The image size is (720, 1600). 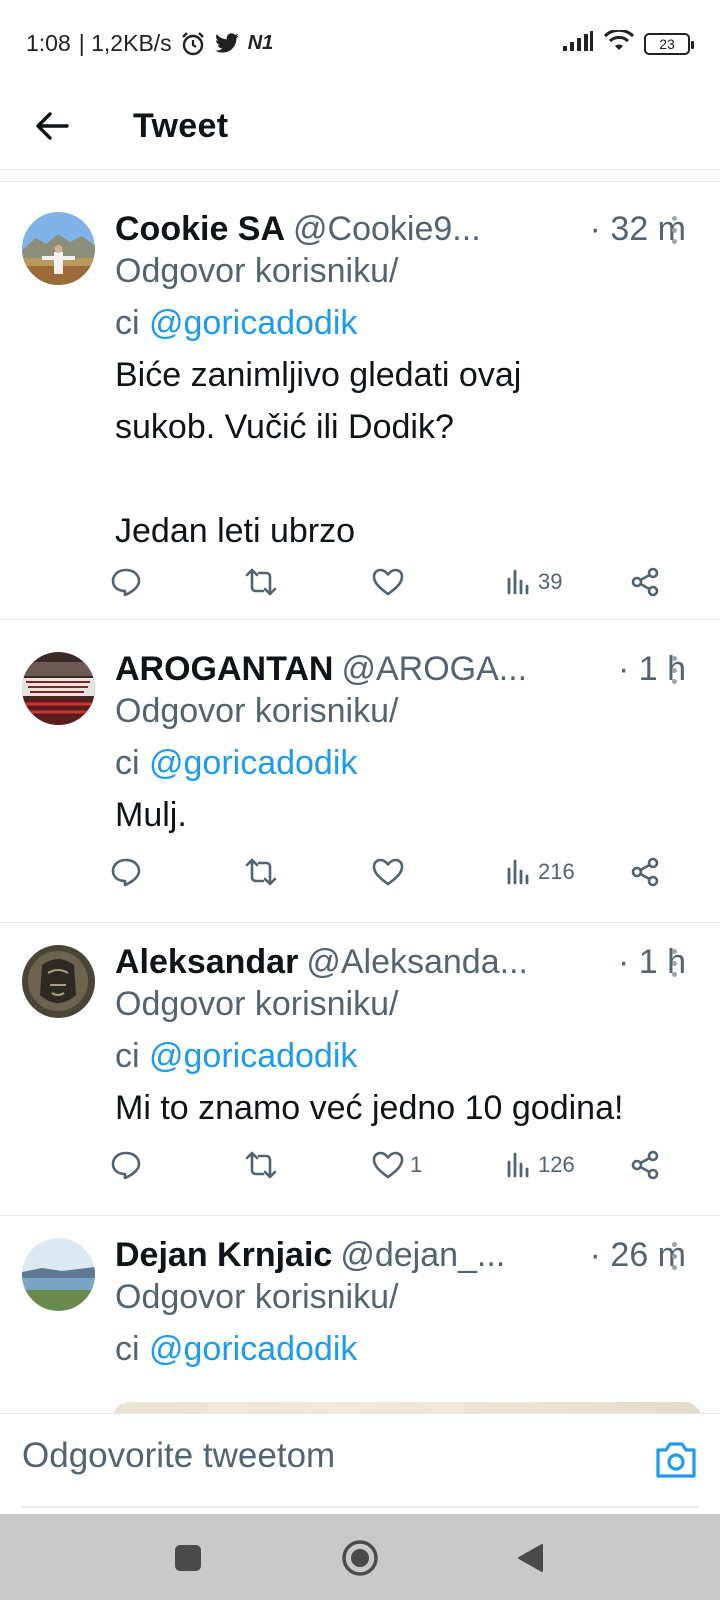 What do you see at coordinates (206, 962) in the screenshot?
I see `user-name: Aleksandar` at bounding box center [206, 962].